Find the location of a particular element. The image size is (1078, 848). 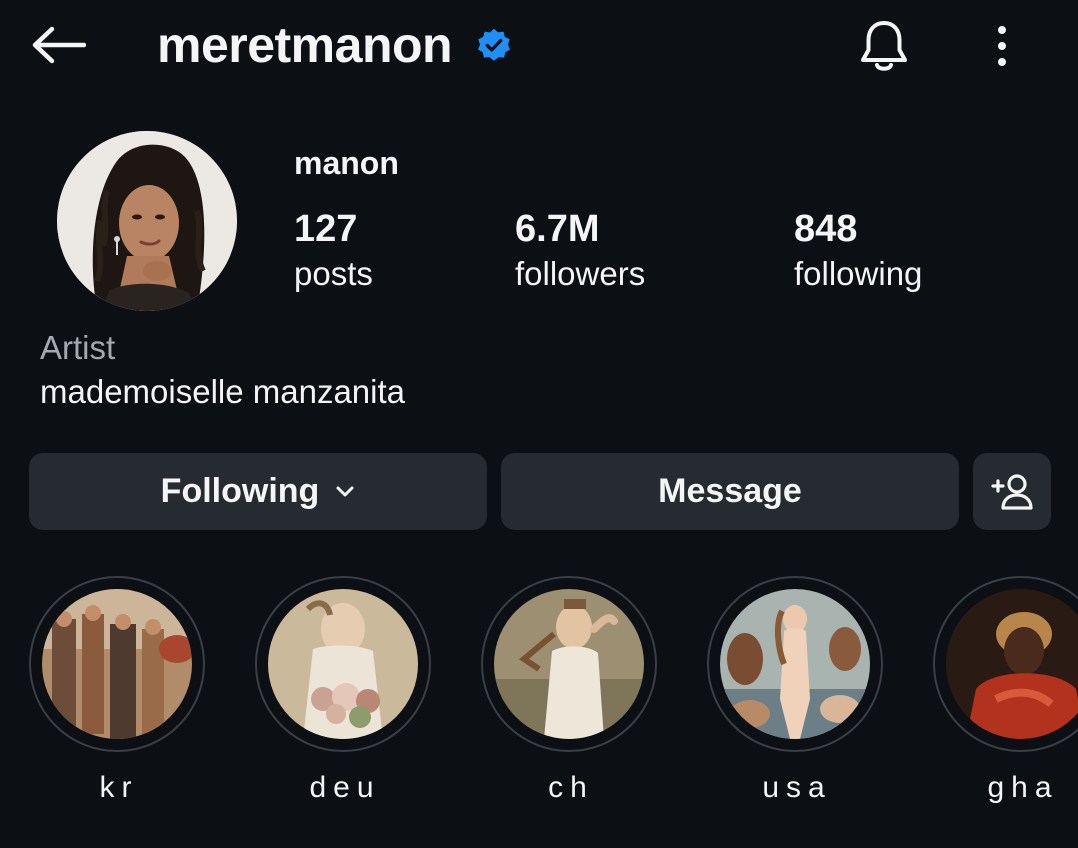

highlight-item: deu is located at coordinates (345, 691).